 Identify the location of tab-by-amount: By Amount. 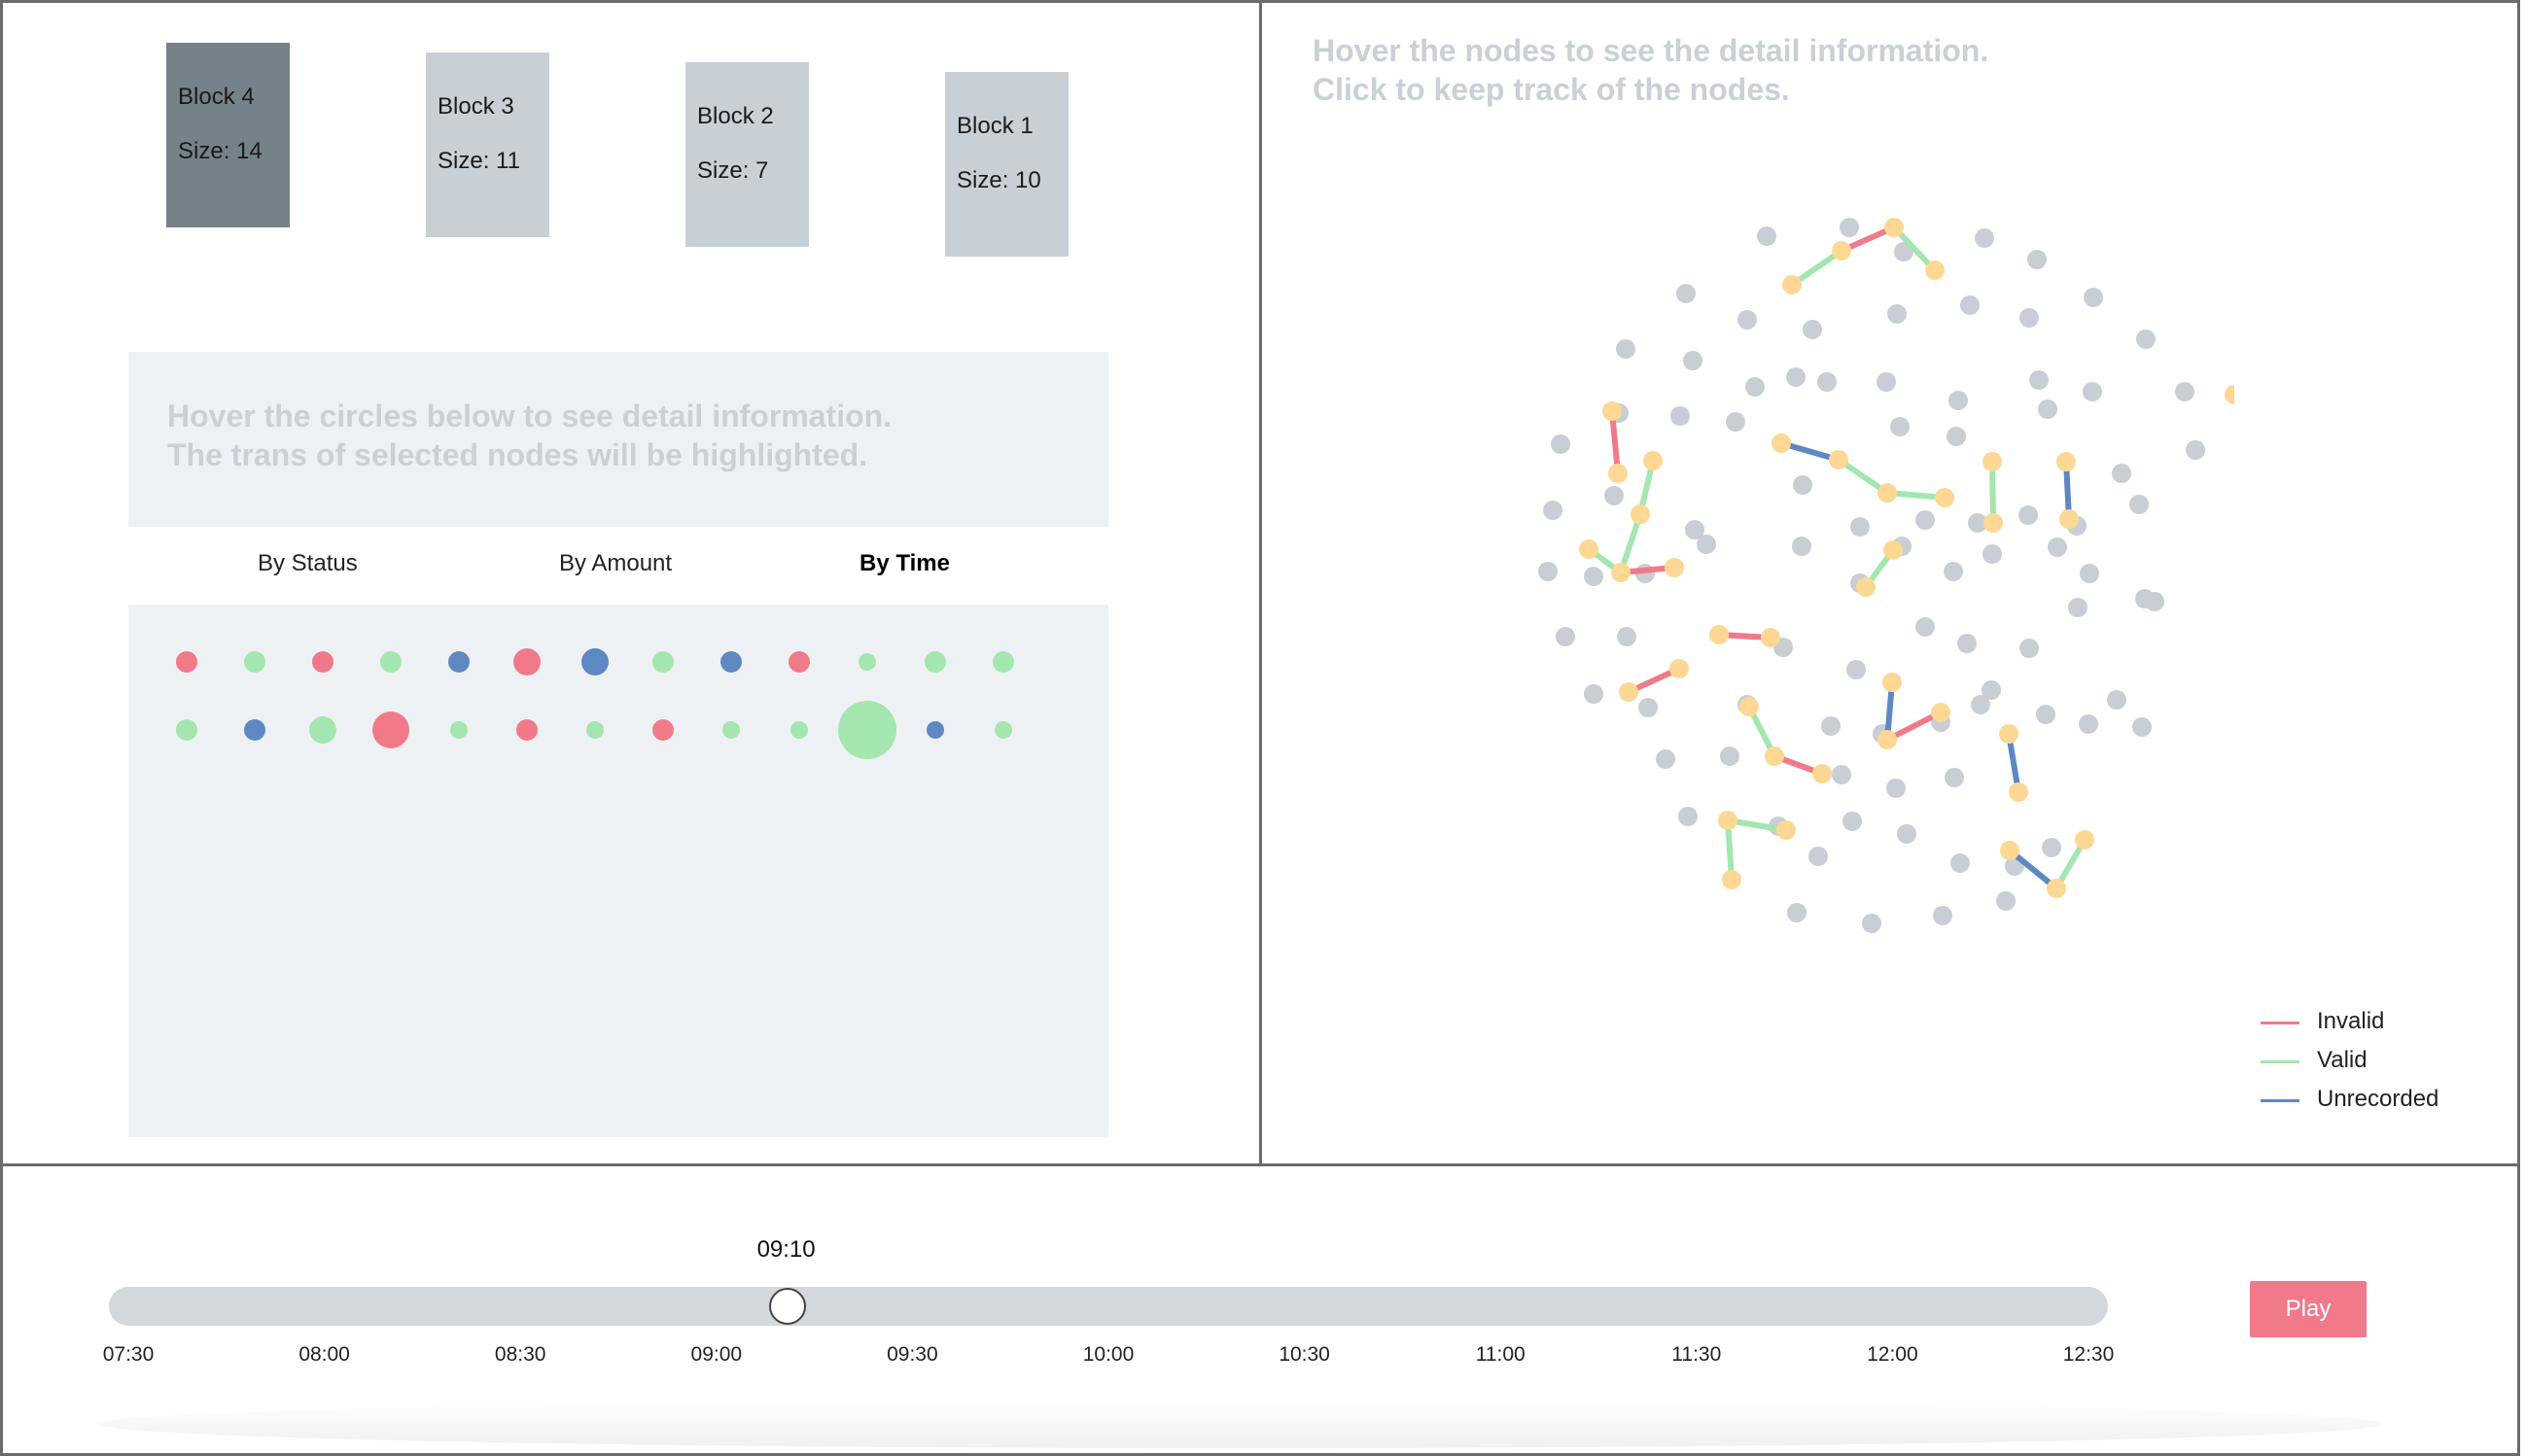
(615, 563).